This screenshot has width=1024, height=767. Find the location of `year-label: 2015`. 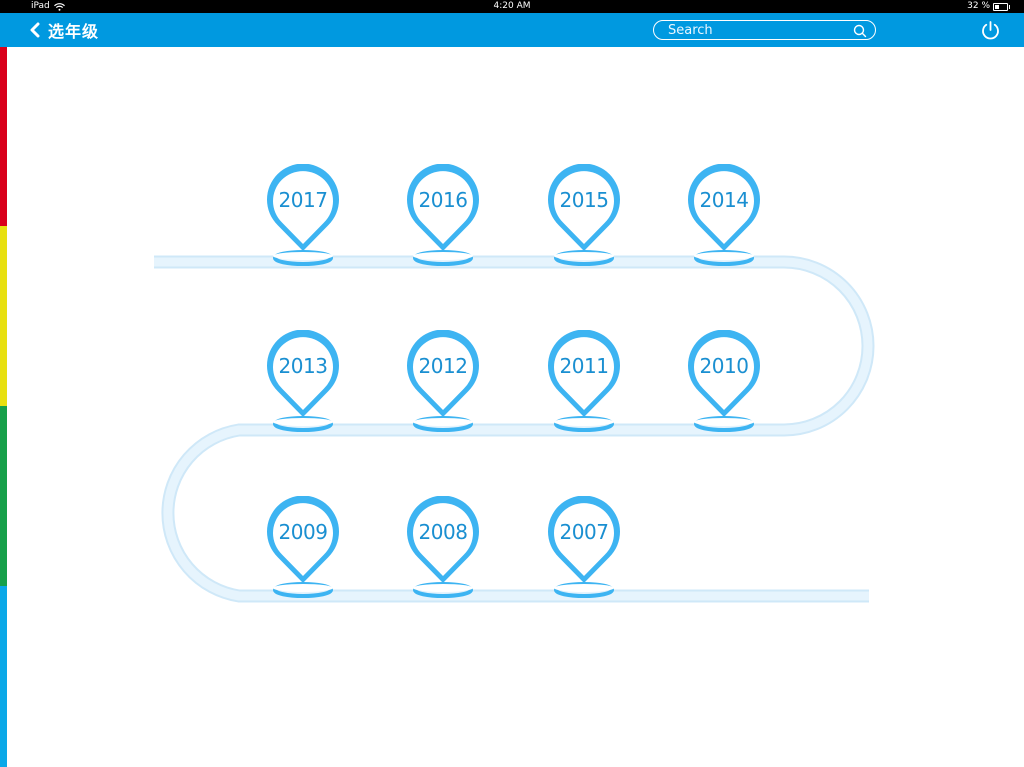

year-label: 2015 is located at coordinates (584, 200).